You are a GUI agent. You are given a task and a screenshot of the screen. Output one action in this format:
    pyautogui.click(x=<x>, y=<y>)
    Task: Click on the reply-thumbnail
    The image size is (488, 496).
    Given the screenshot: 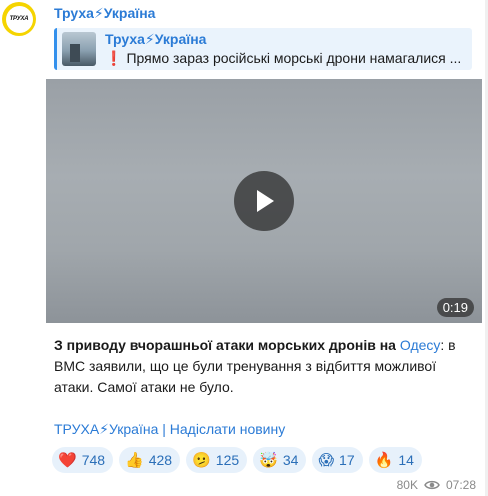 What is the action you would take?
    pyautogui.click(x=79, y=49)
    